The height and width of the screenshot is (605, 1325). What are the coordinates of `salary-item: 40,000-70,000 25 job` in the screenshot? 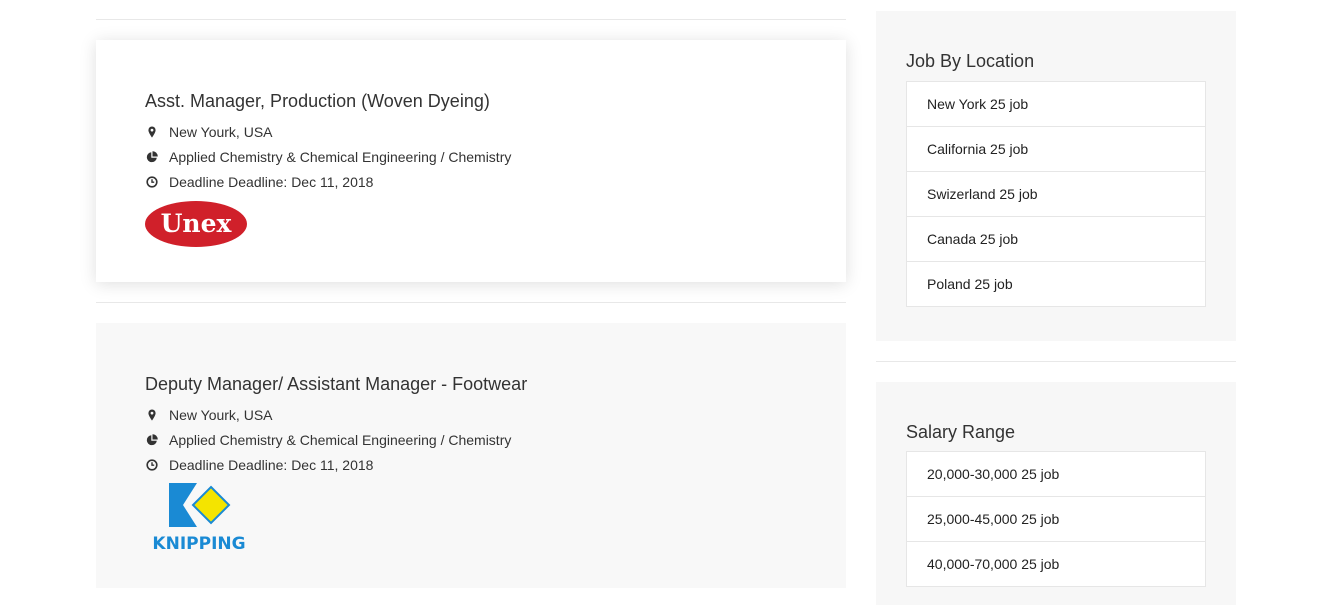 It's located at (1056, 564).